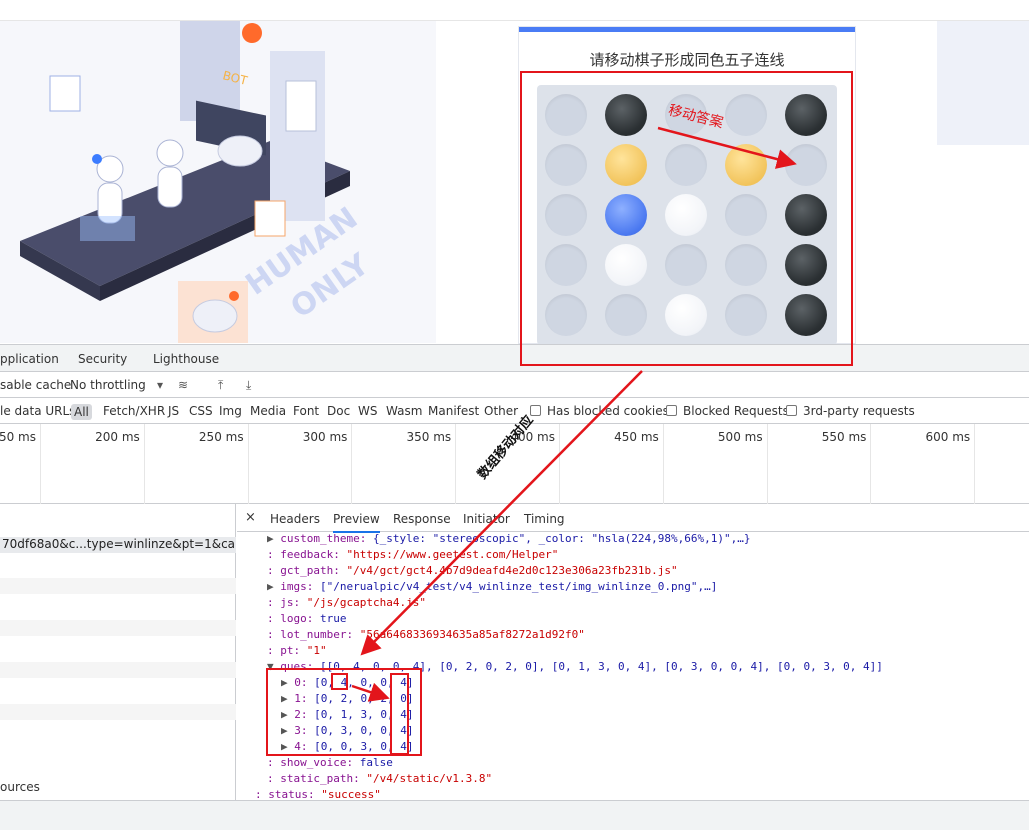 The height and width of the screenshot is (830, 1029). Describe the element at coordinates (501, 513) in the screenshot. I see `mapping-arrow` at that location.